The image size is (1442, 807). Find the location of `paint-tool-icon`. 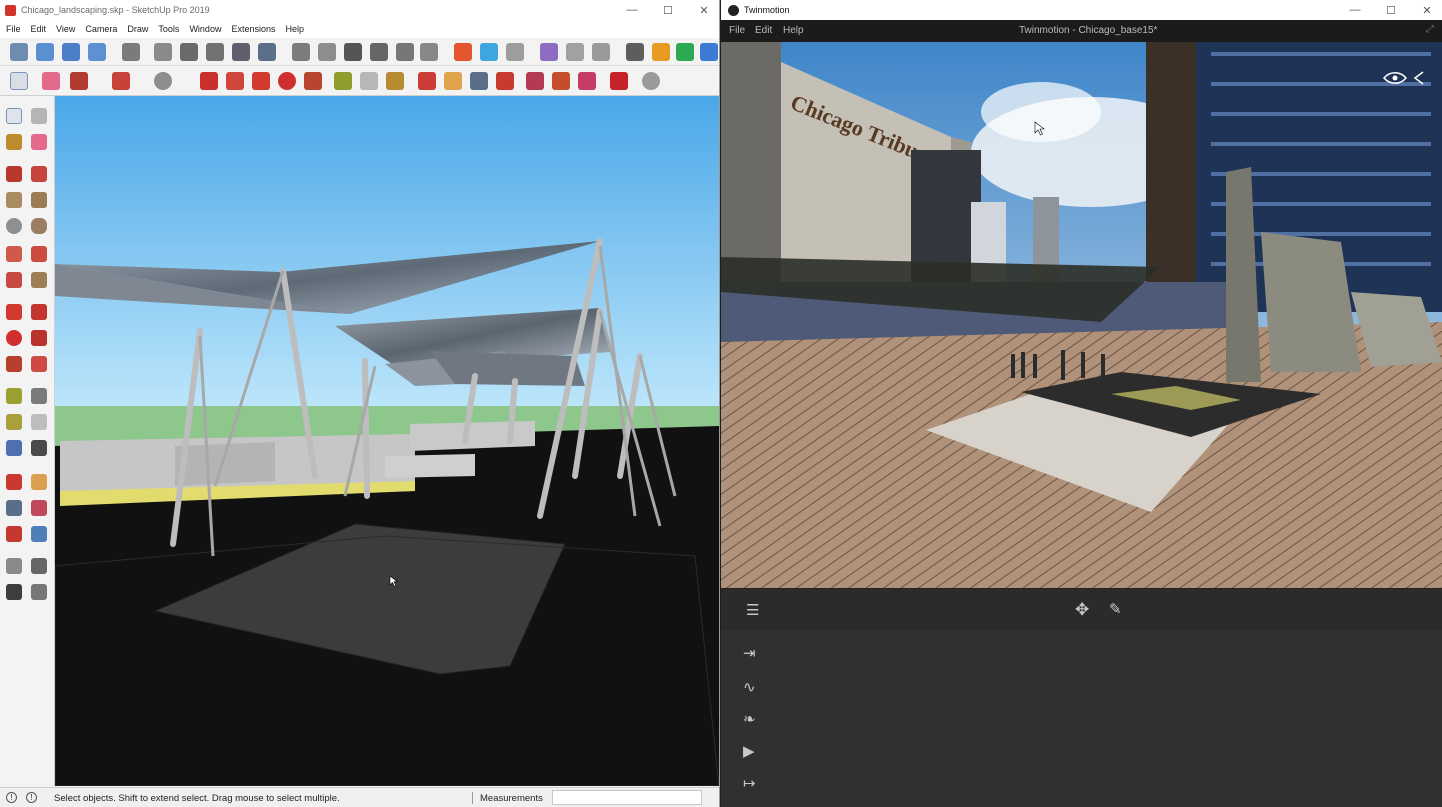

paint-tool-icon is located at coordinates (14, 142).